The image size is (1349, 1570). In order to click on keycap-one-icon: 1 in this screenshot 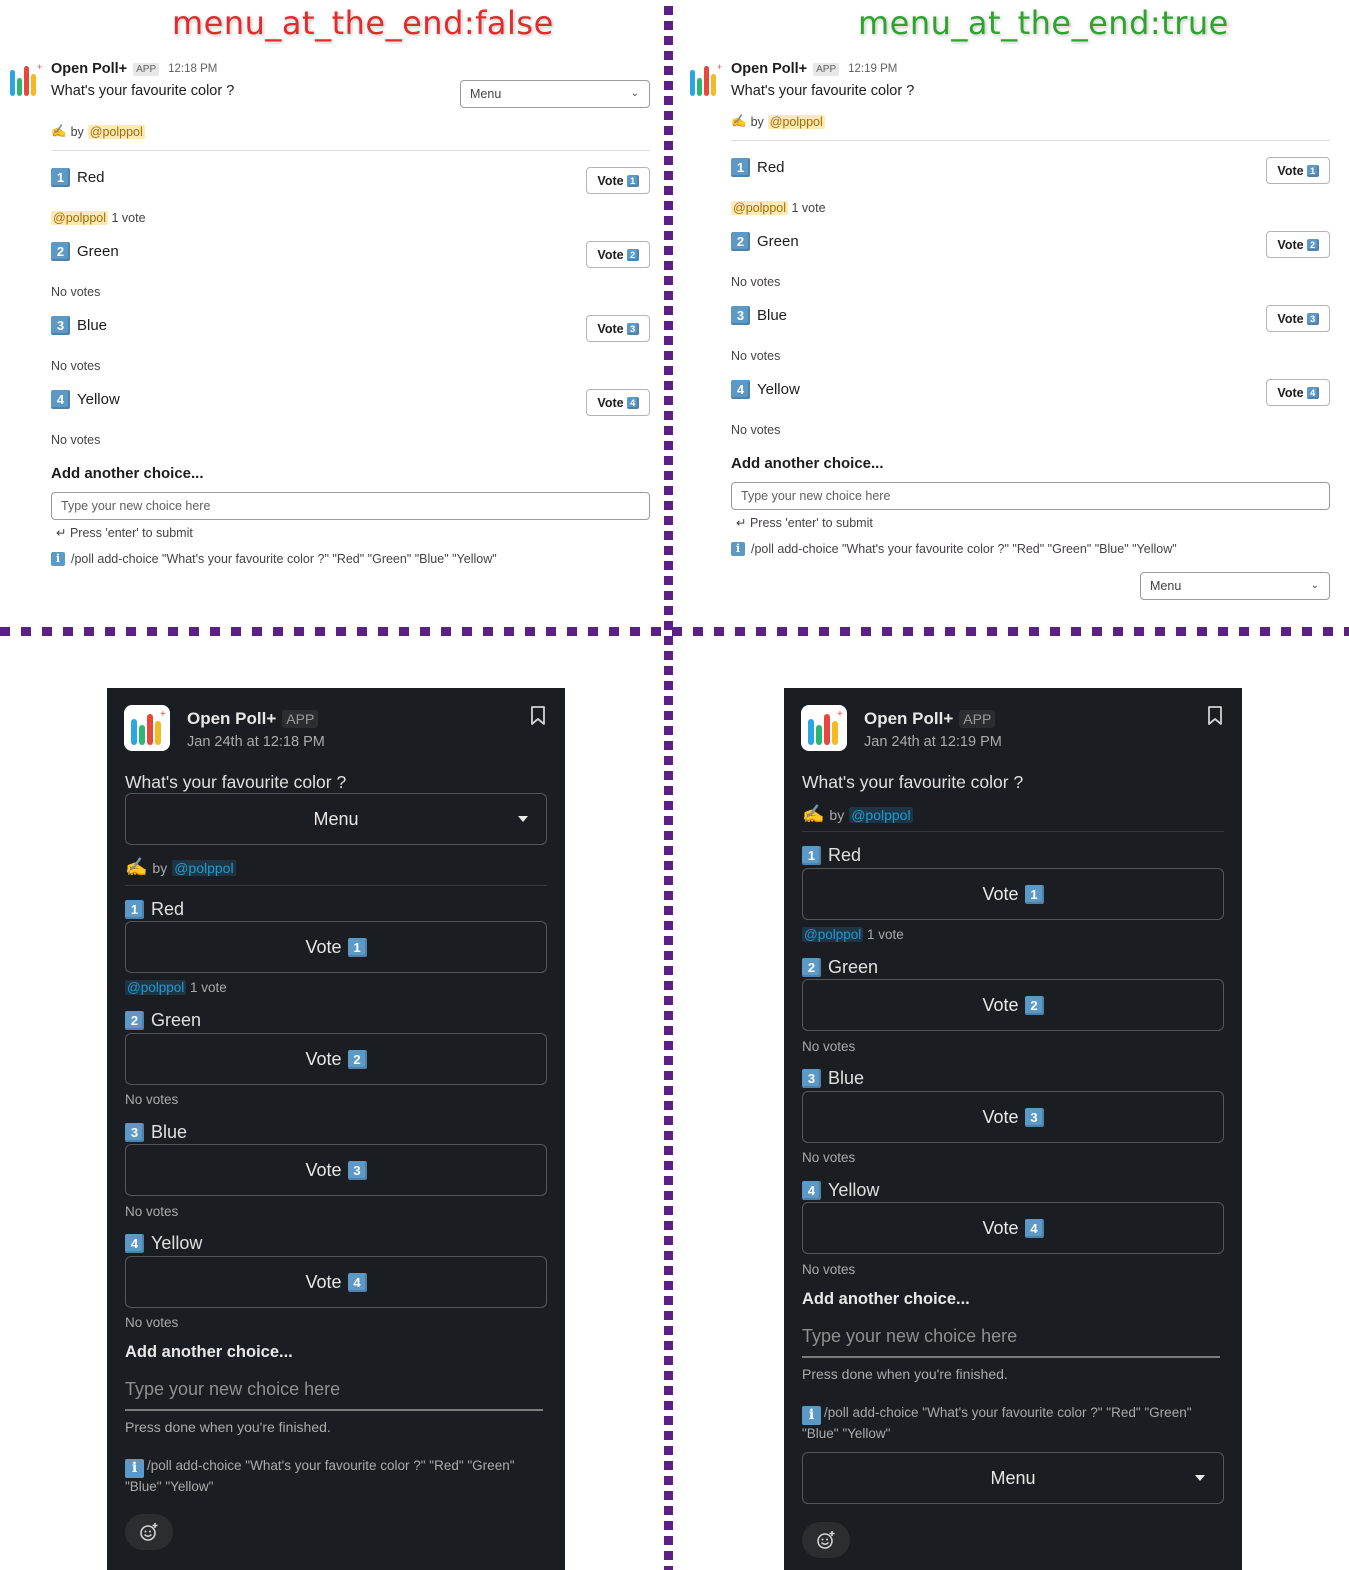, I will do `click(357, 947)`.